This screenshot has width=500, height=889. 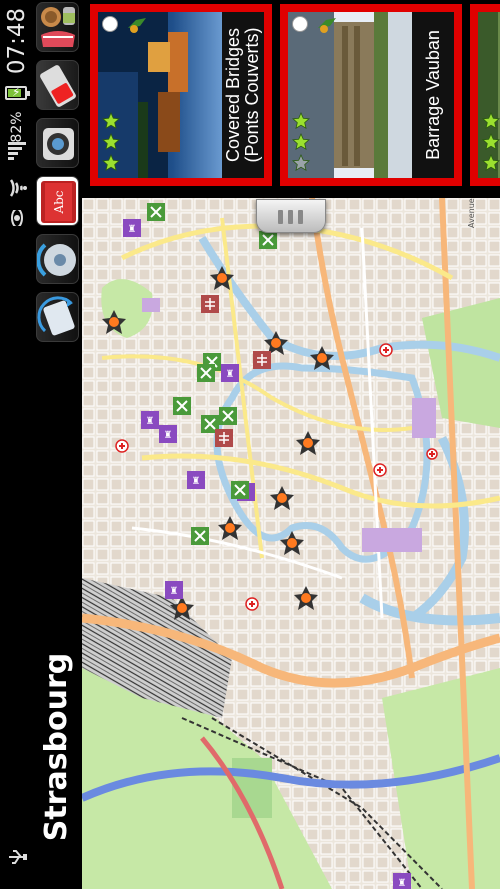 I want to click on battery-app-icon, so click(x=57, y=85).